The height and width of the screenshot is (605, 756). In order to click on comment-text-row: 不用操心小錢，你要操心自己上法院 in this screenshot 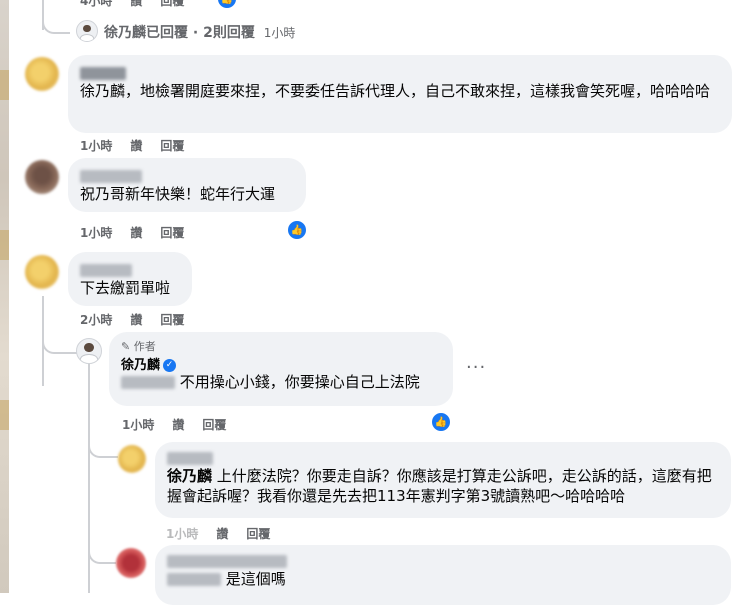, I will do `click(281, 382)`.